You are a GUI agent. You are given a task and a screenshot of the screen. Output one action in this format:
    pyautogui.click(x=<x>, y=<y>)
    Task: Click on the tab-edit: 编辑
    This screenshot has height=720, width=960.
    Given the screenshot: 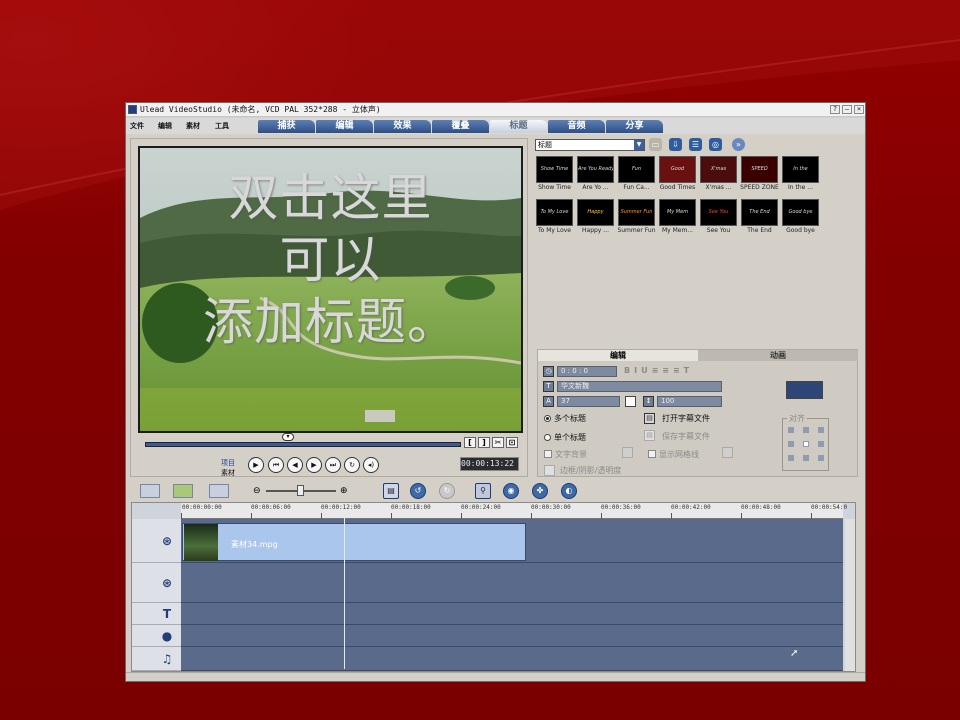 What is the action you would take?
    pyautogui.click(x=344, y=126)
    